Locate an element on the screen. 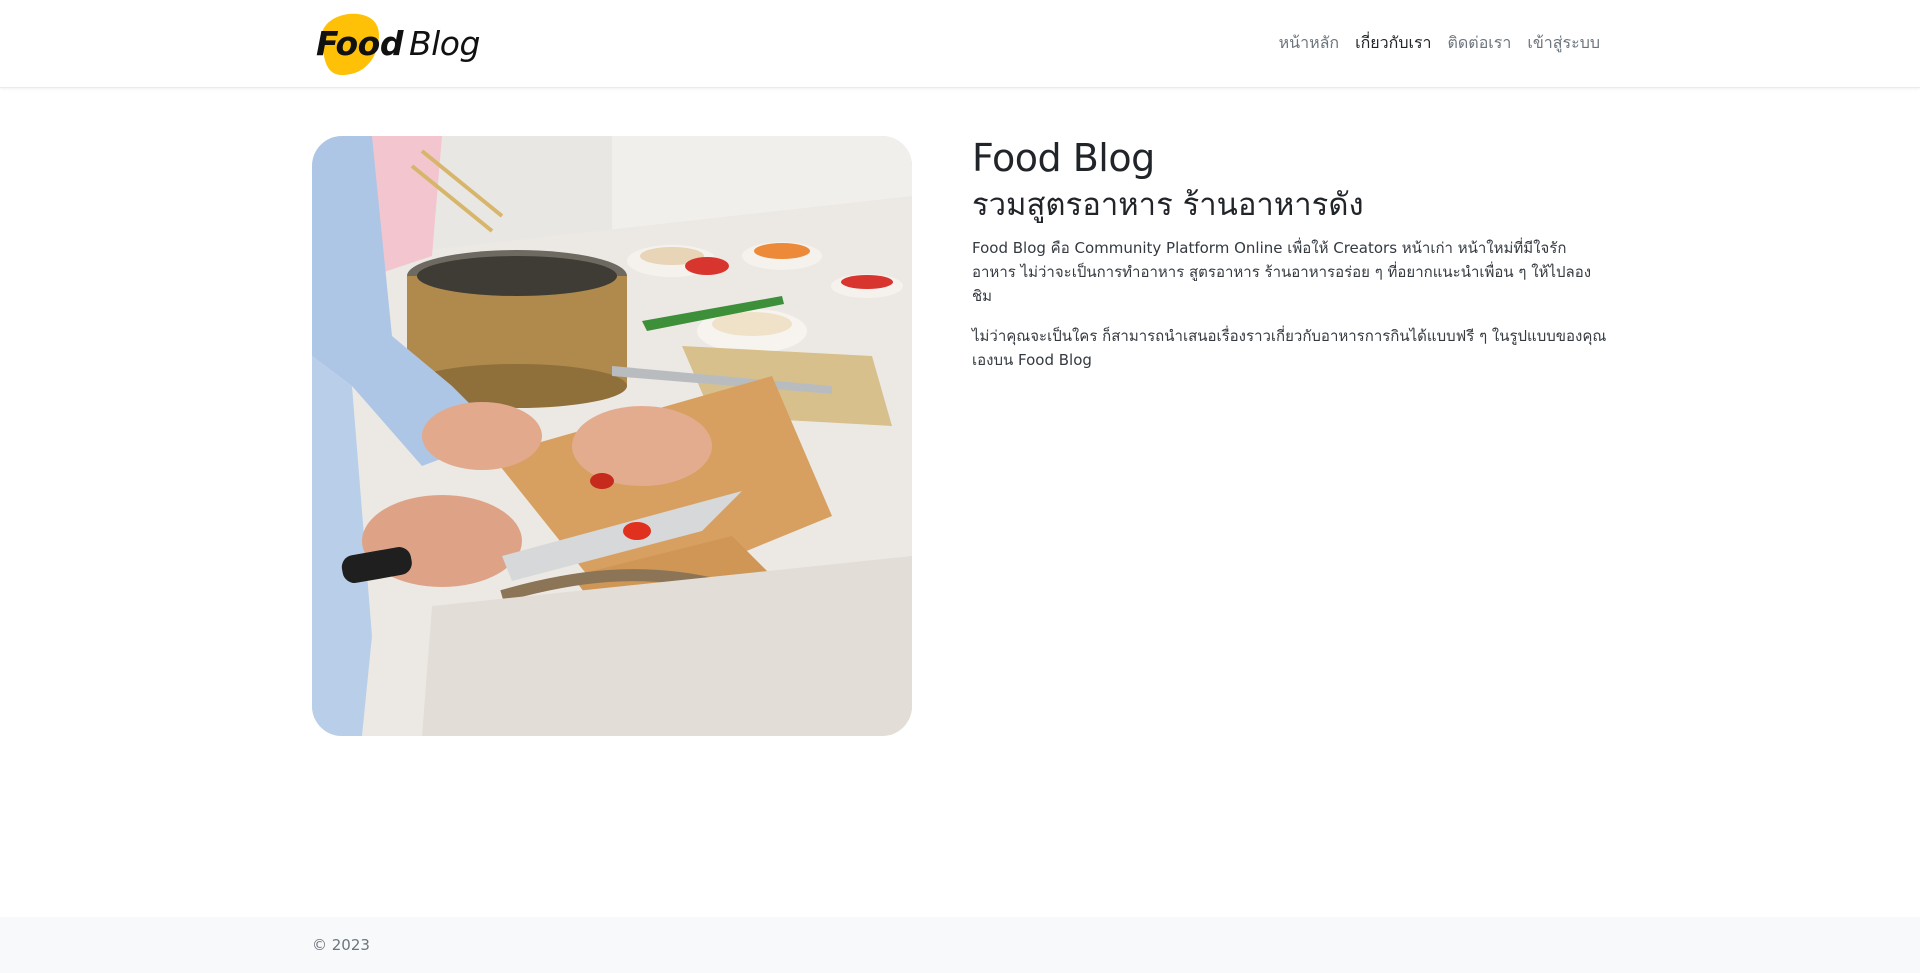 The width and height of the screenshot is (1920, 973). page-title: Food Blog is located at coordinates (1063, 158).